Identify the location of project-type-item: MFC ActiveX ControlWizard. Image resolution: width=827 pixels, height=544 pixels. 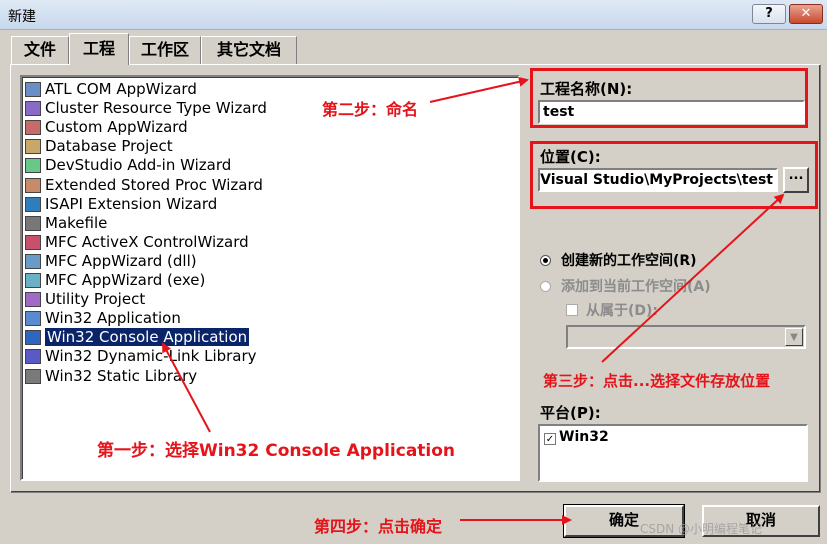
(143, 242).